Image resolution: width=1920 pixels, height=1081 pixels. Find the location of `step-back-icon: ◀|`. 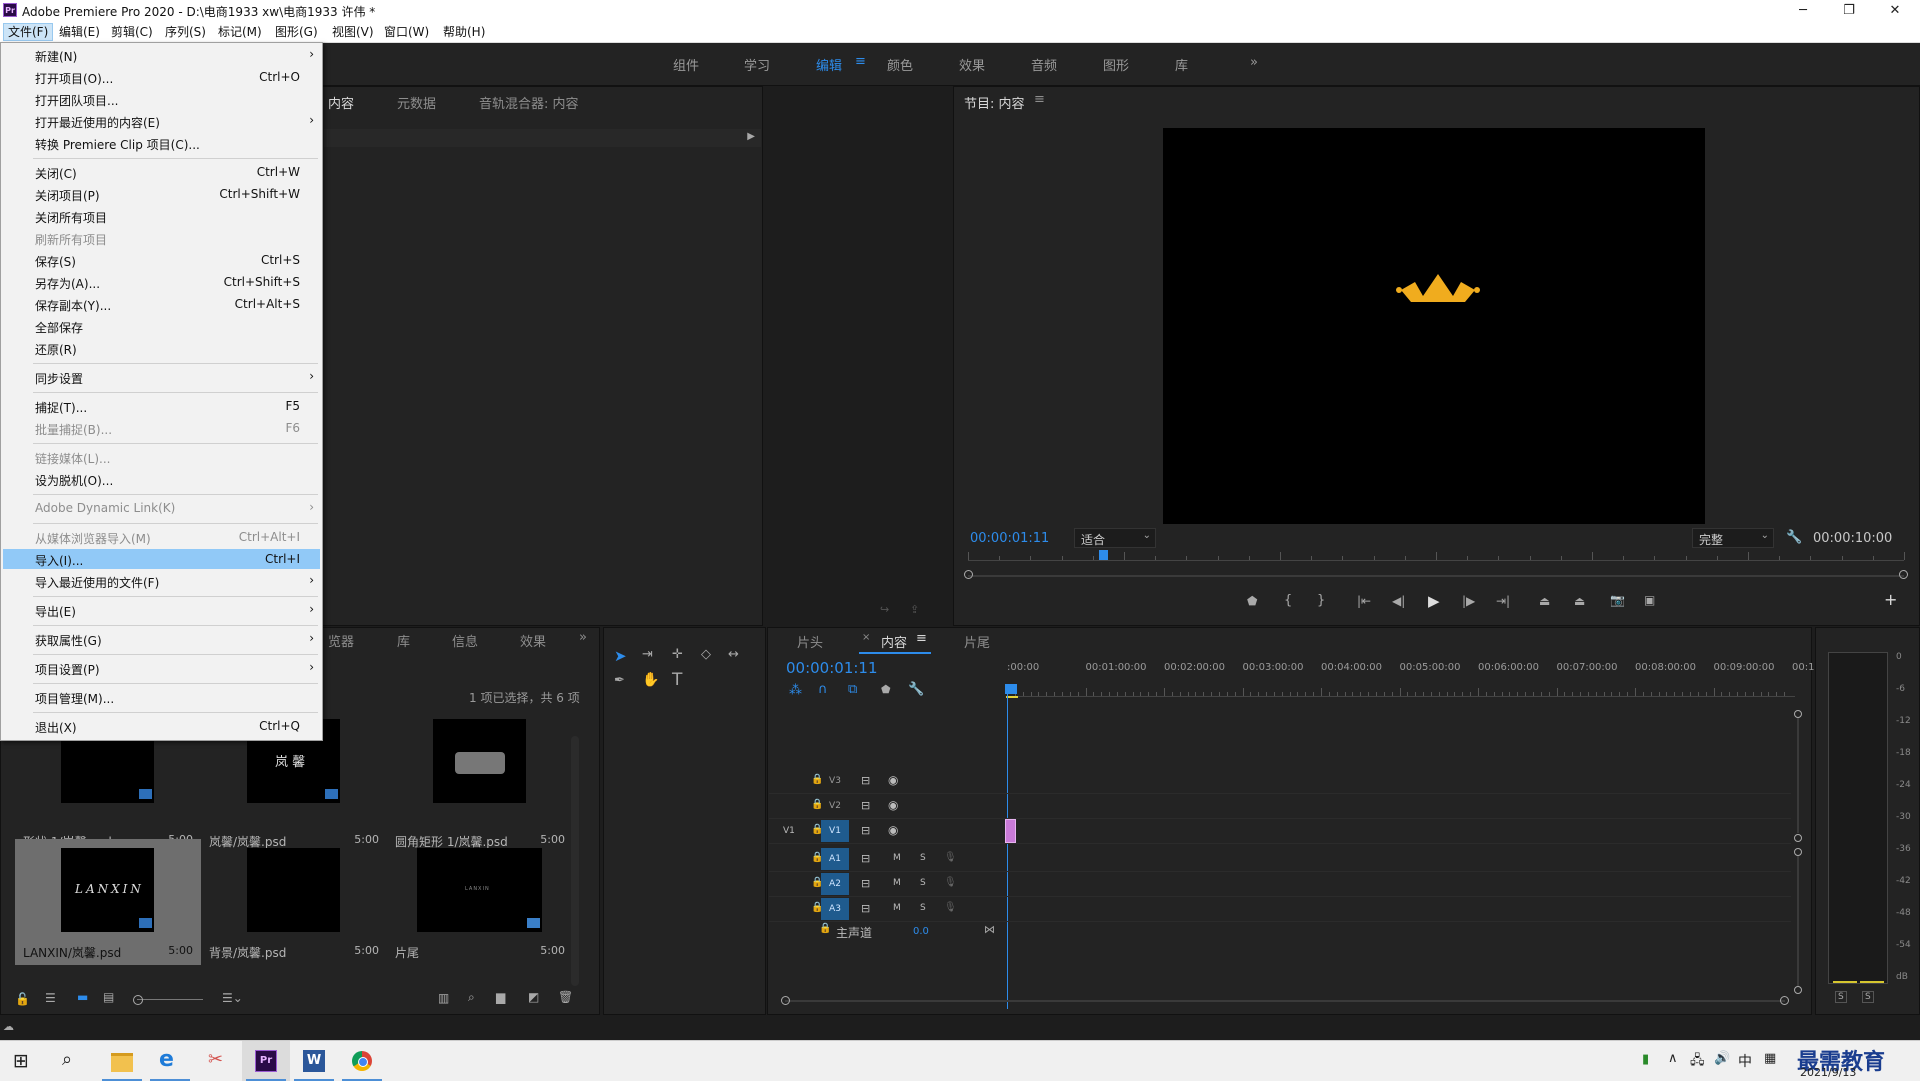

step-back-icon: ◀| is located at coordinates (1398, 601).